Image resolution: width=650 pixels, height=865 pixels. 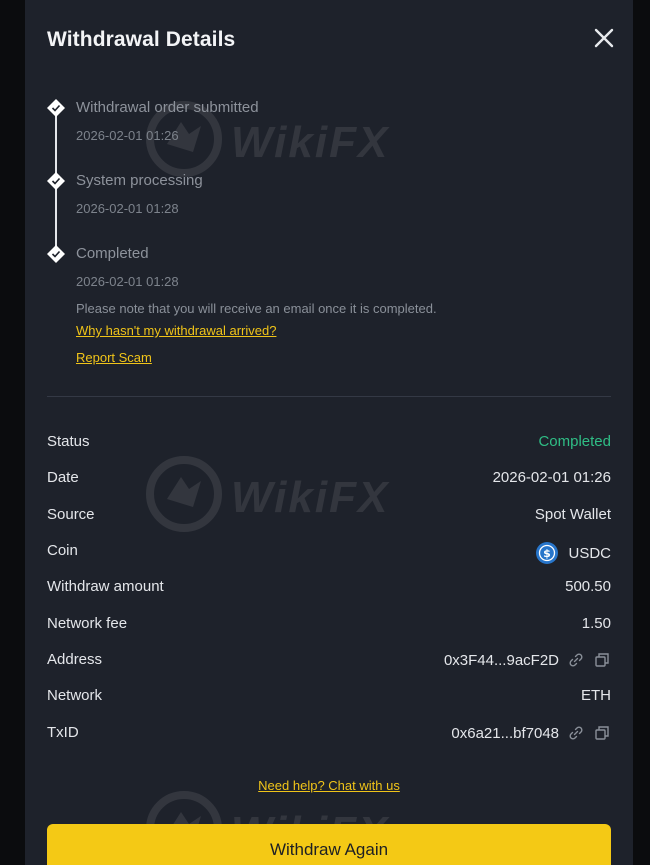 I want to click on detail-label: Coin, so click(x=62, y=550).